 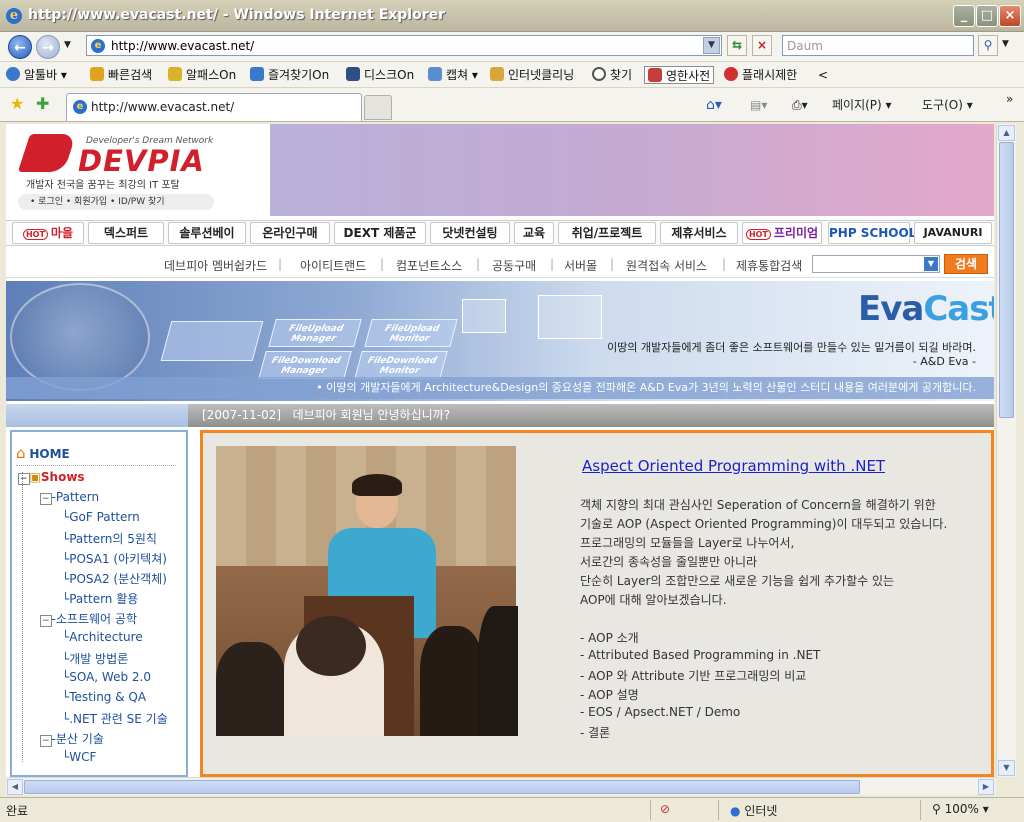 What do you see at coordinates (115, 718) in the screenshot?
I see `tree-item: └.NET 관련 SE 기술` at bounding box center [115, 718].